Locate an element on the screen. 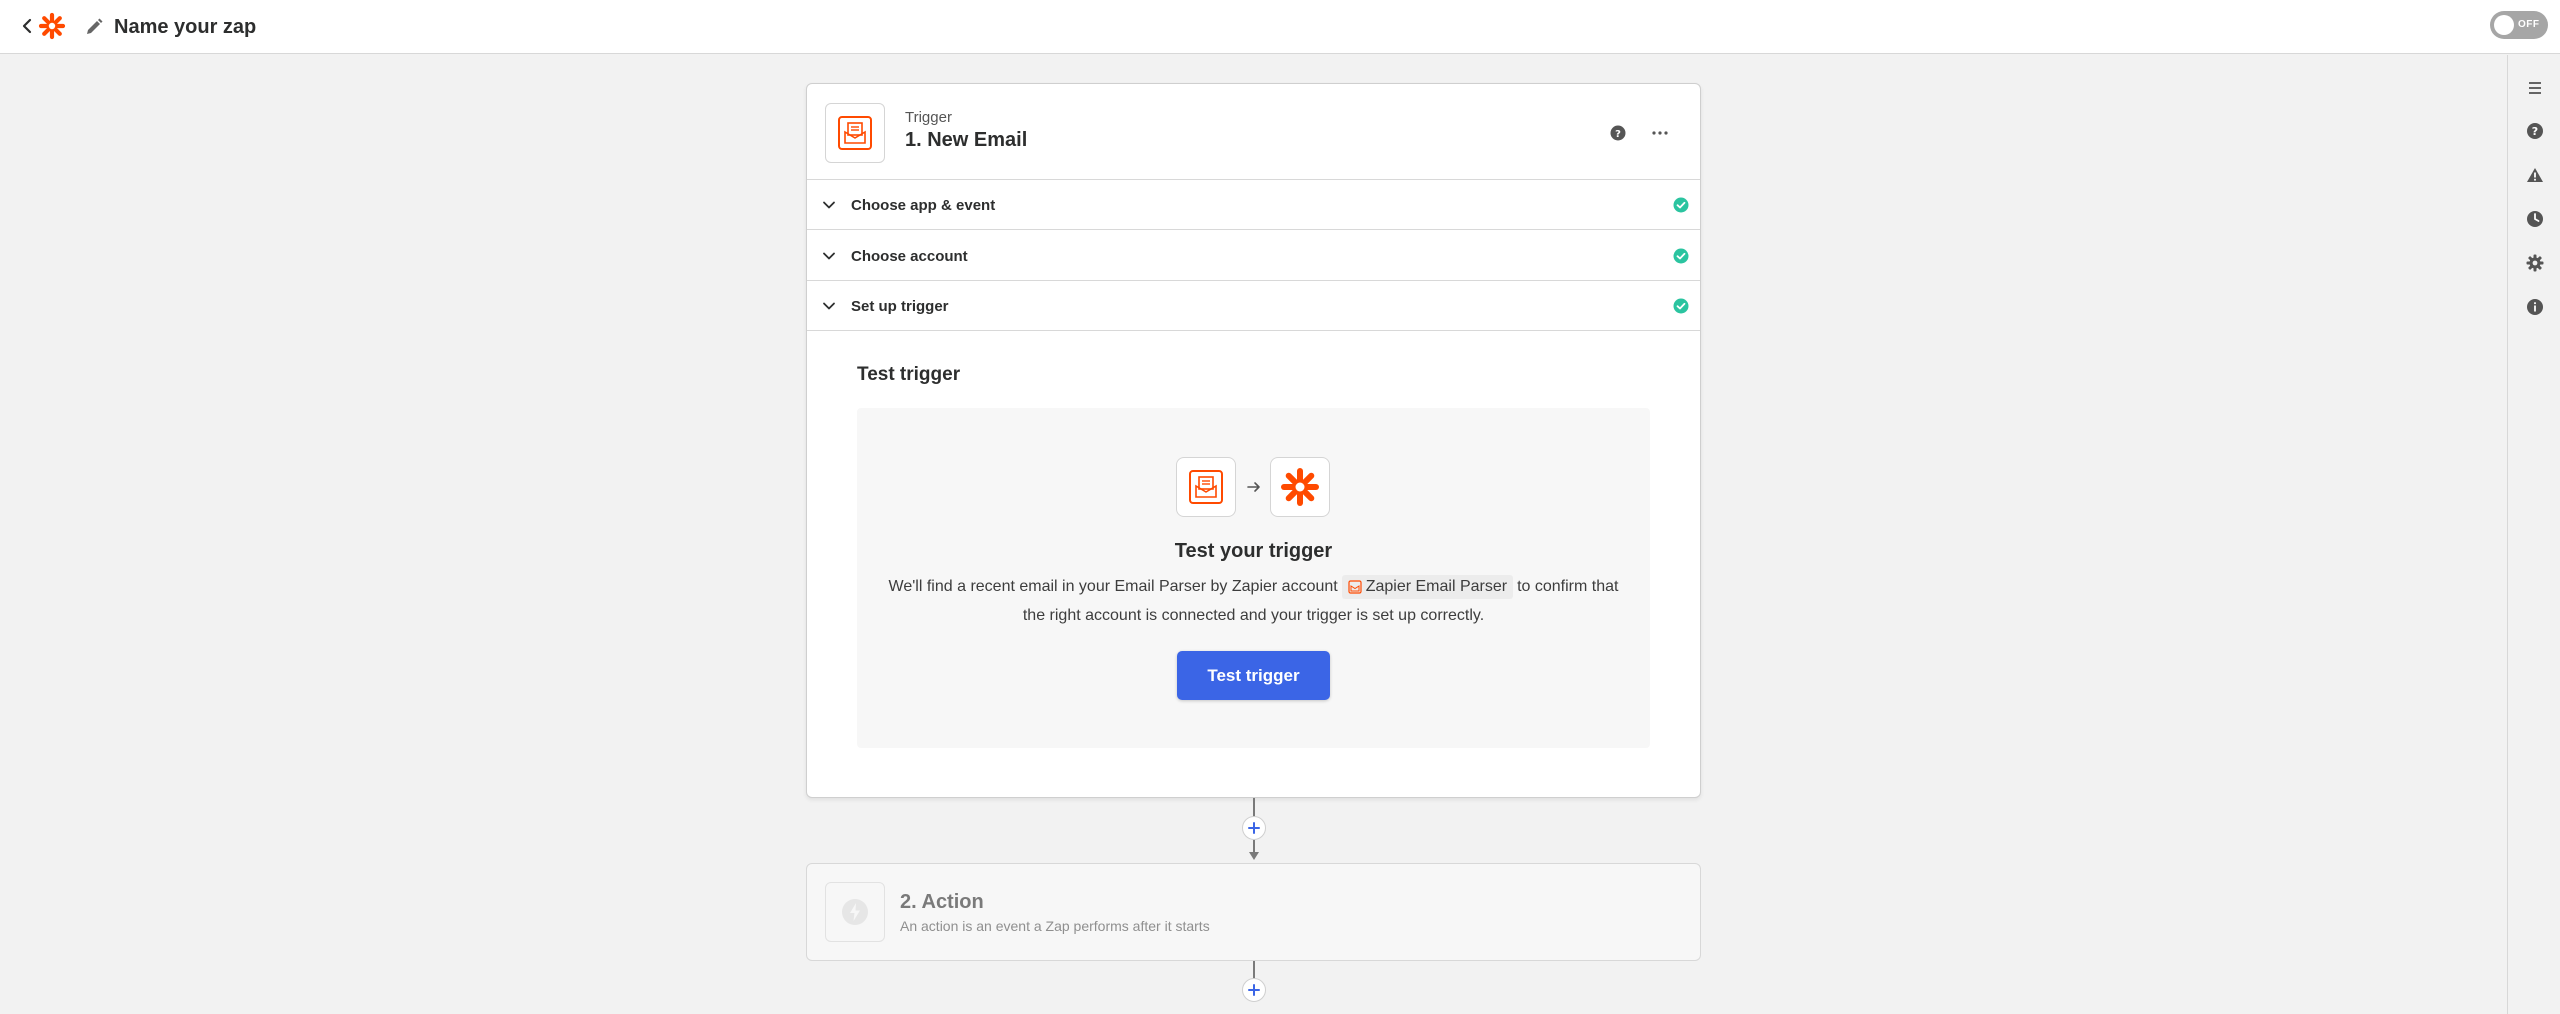 This screenshot has height=1014, width=2560. step-more-menu-button is located at coordinates (1660, 130).